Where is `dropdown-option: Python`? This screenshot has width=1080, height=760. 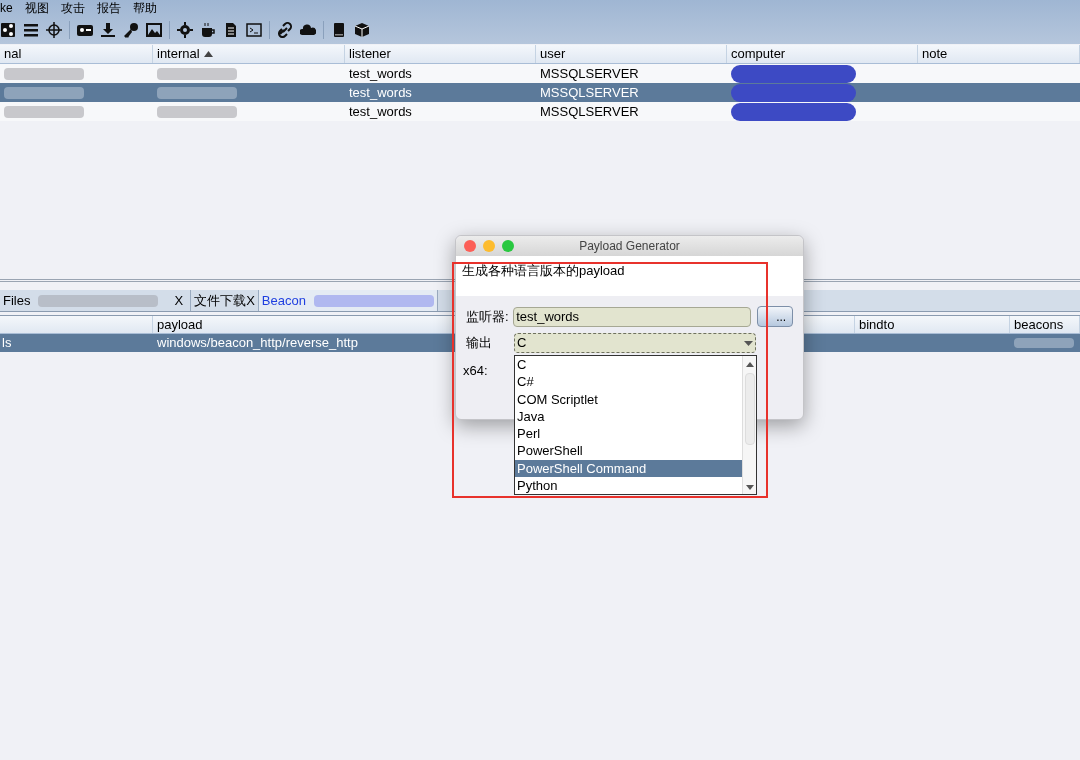 dropdown-option: Python is located at coordinates (628, 485).